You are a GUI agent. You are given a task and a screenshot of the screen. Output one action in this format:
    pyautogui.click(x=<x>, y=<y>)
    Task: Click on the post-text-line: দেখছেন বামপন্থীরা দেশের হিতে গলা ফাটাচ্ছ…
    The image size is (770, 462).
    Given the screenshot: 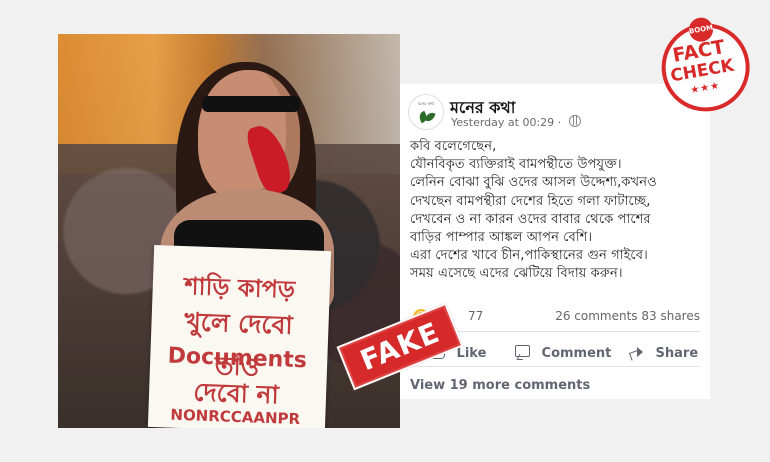 What is the action you would take?
    pyautogui.click(x=530, y=201)
    